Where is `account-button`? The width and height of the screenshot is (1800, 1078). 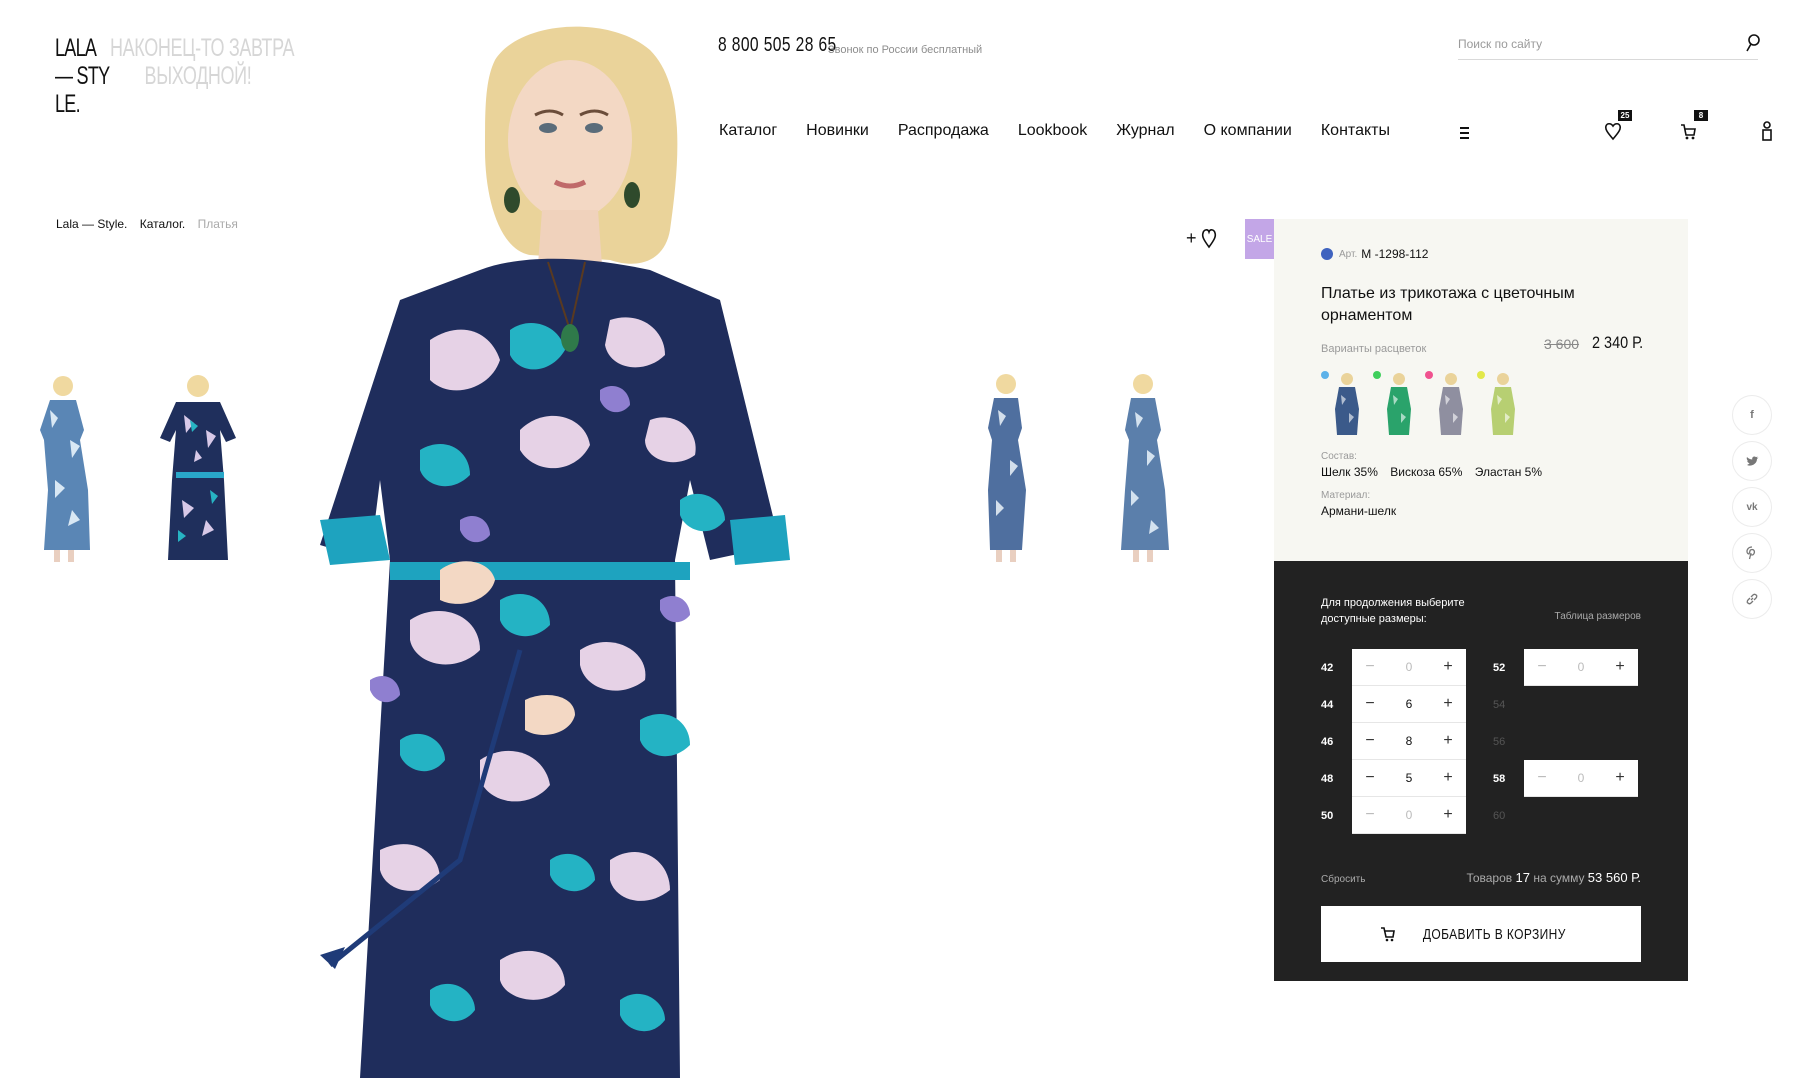 account-button is located at coordinates (1767, 131).